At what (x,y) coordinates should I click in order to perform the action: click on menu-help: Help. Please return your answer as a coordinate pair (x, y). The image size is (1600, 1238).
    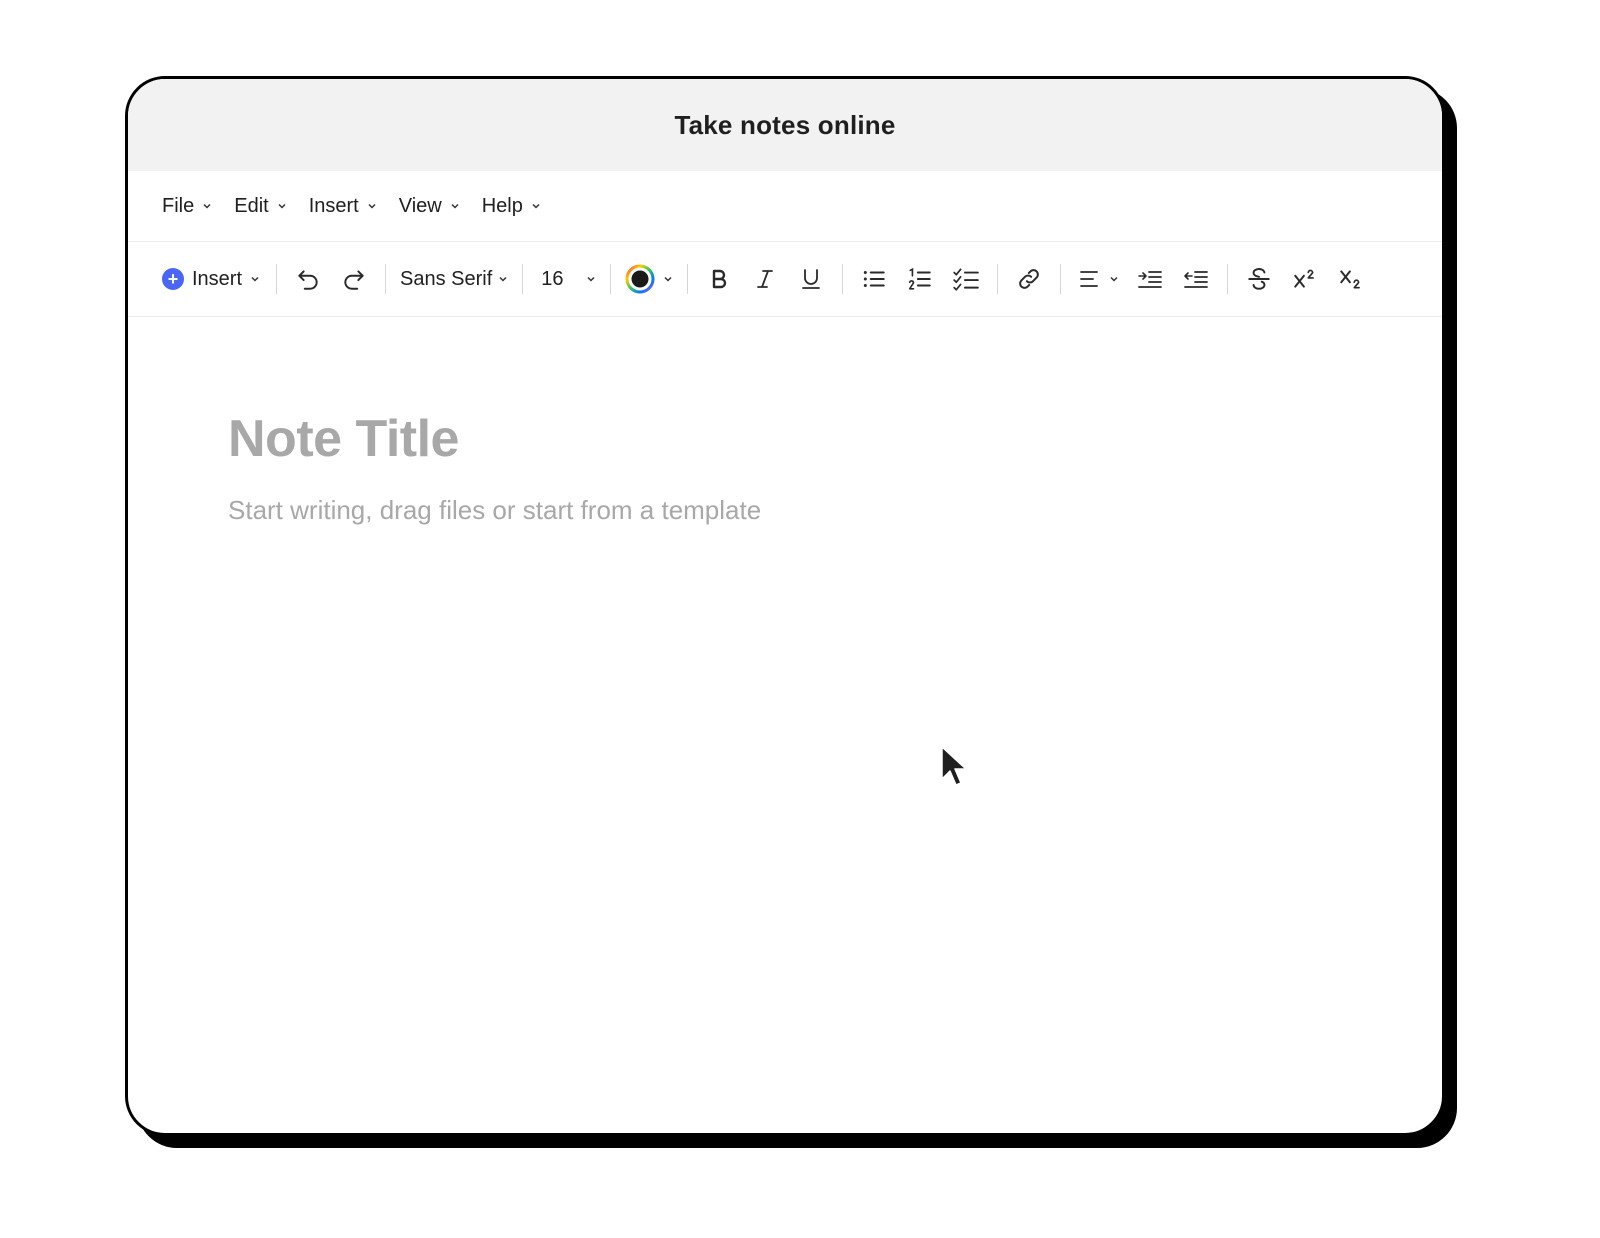
    Looking at the image, I should click on (511, 206).